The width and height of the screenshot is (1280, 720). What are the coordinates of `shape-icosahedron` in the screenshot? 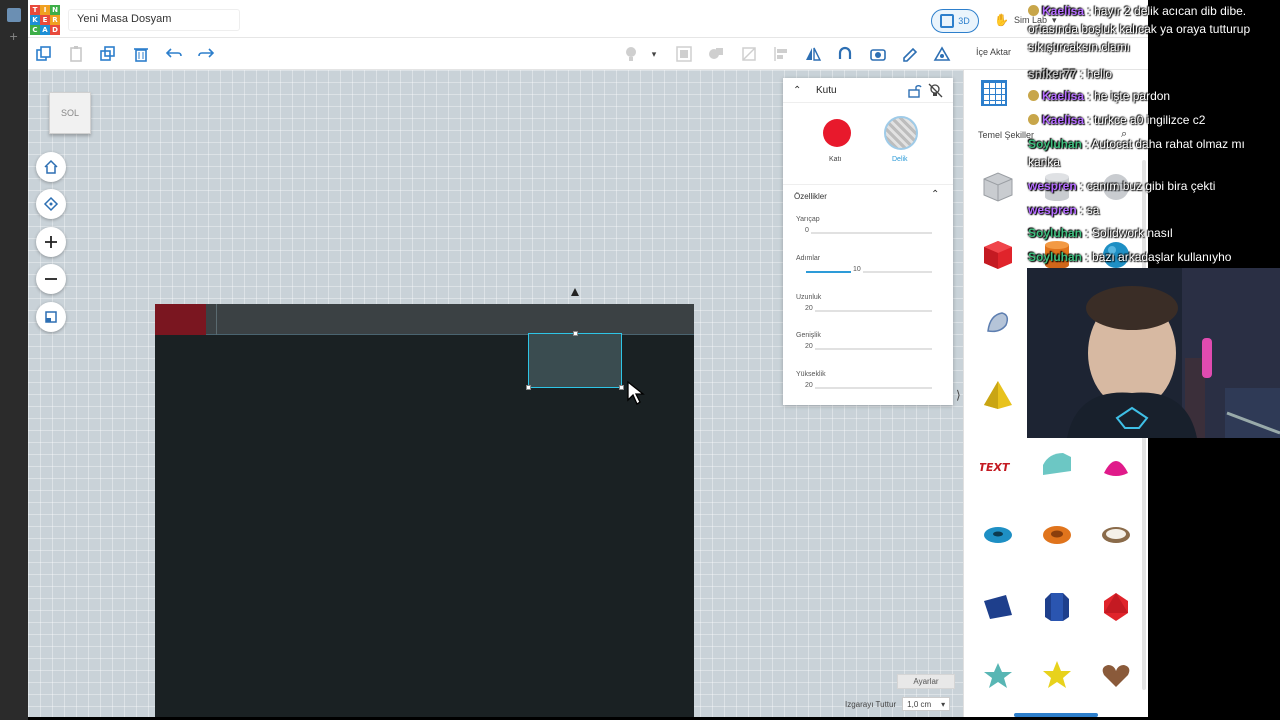 It's located at (1116, 607).